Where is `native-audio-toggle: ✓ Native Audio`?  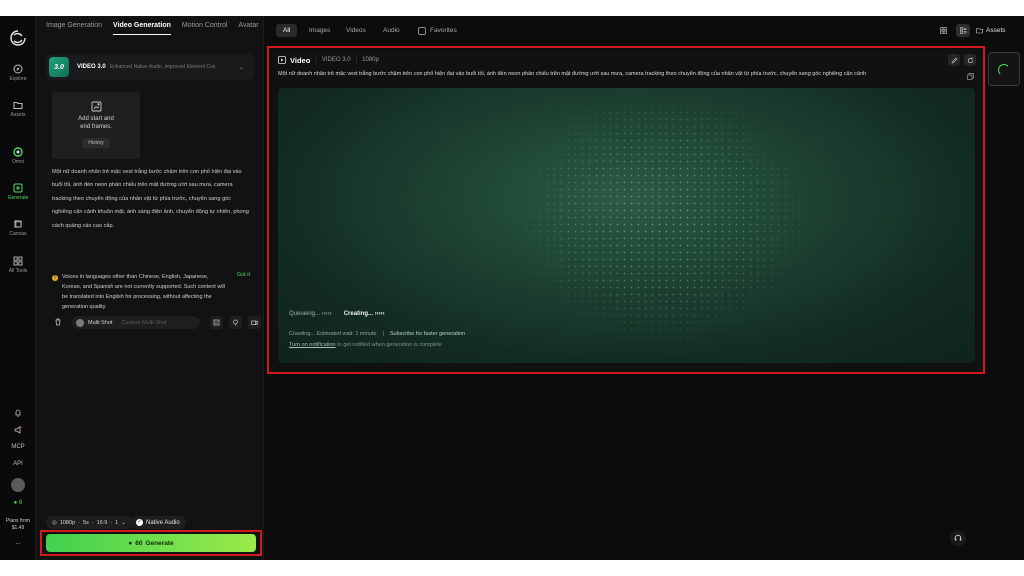 native-audio-toggle: ✓ Native Audio is located at coordinates (158, 522).